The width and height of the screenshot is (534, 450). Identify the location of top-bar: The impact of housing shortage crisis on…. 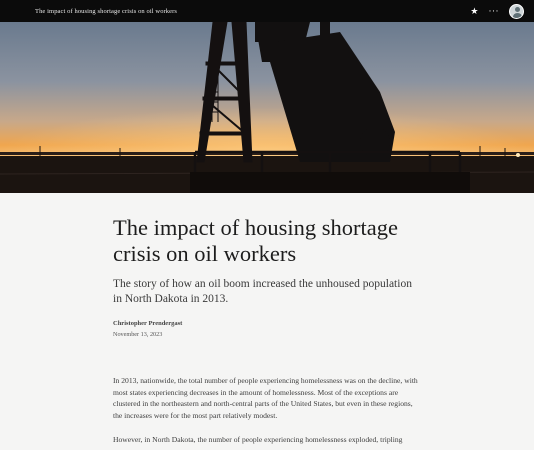
(267, 11).